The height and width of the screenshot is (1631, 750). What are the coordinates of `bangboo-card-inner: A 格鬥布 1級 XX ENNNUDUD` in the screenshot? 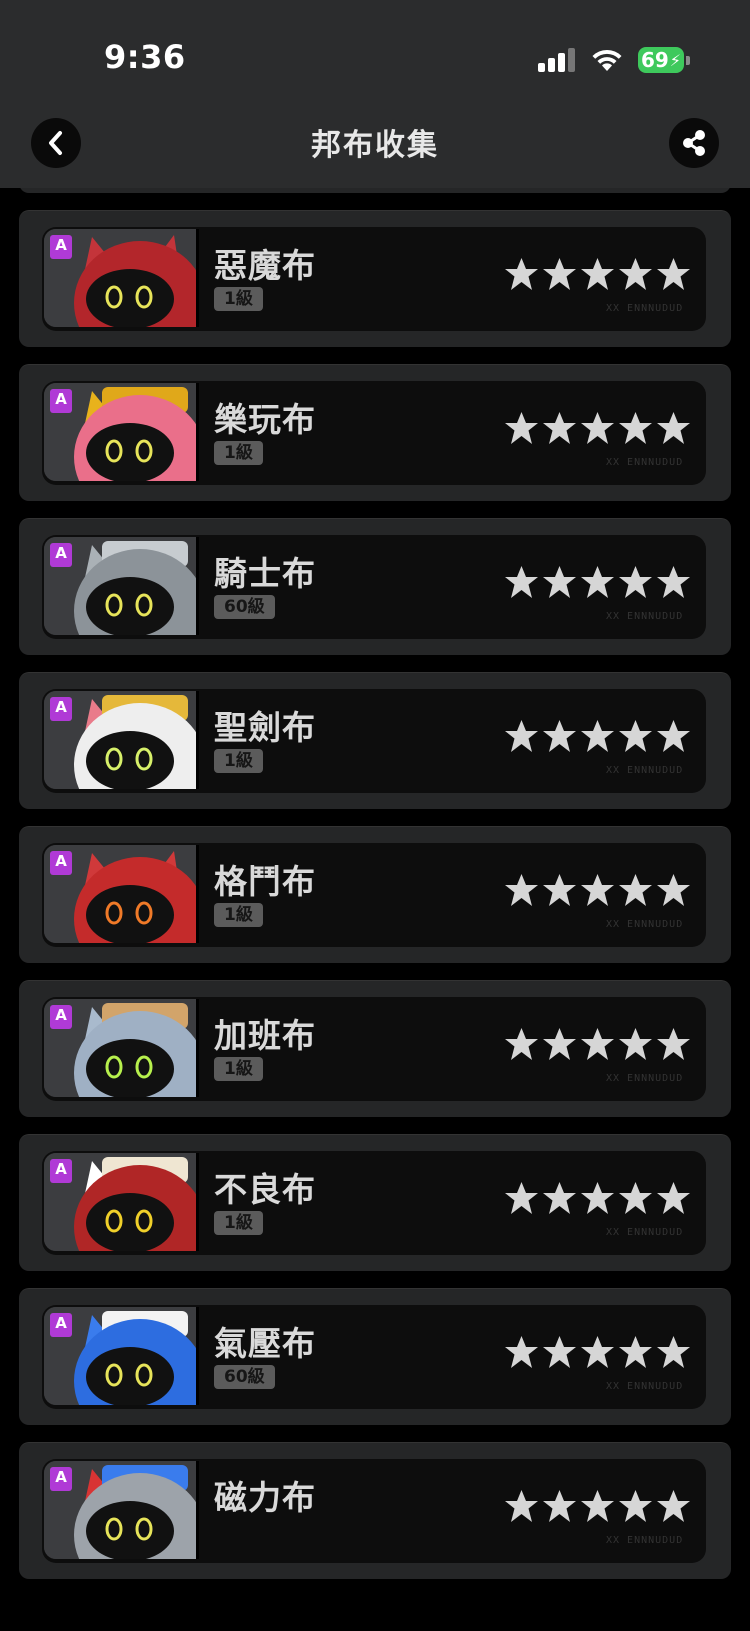 It's located at (374, 895).